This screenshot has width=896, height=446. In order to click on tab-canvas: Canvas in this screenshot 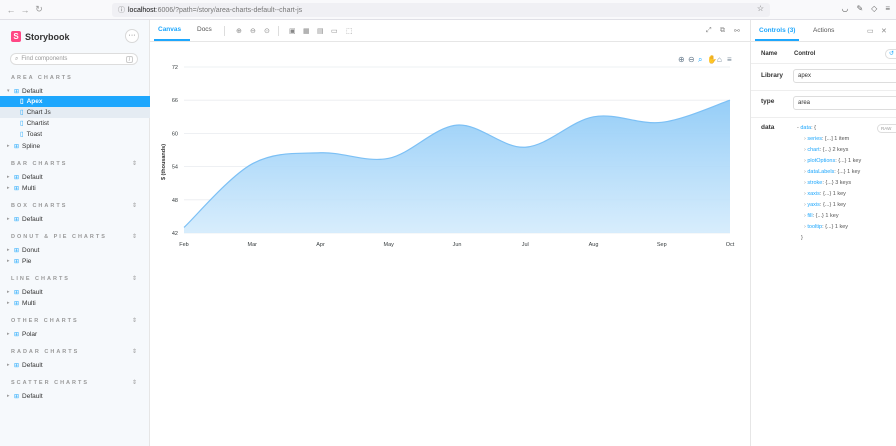, I will do `click(169, 29)`.